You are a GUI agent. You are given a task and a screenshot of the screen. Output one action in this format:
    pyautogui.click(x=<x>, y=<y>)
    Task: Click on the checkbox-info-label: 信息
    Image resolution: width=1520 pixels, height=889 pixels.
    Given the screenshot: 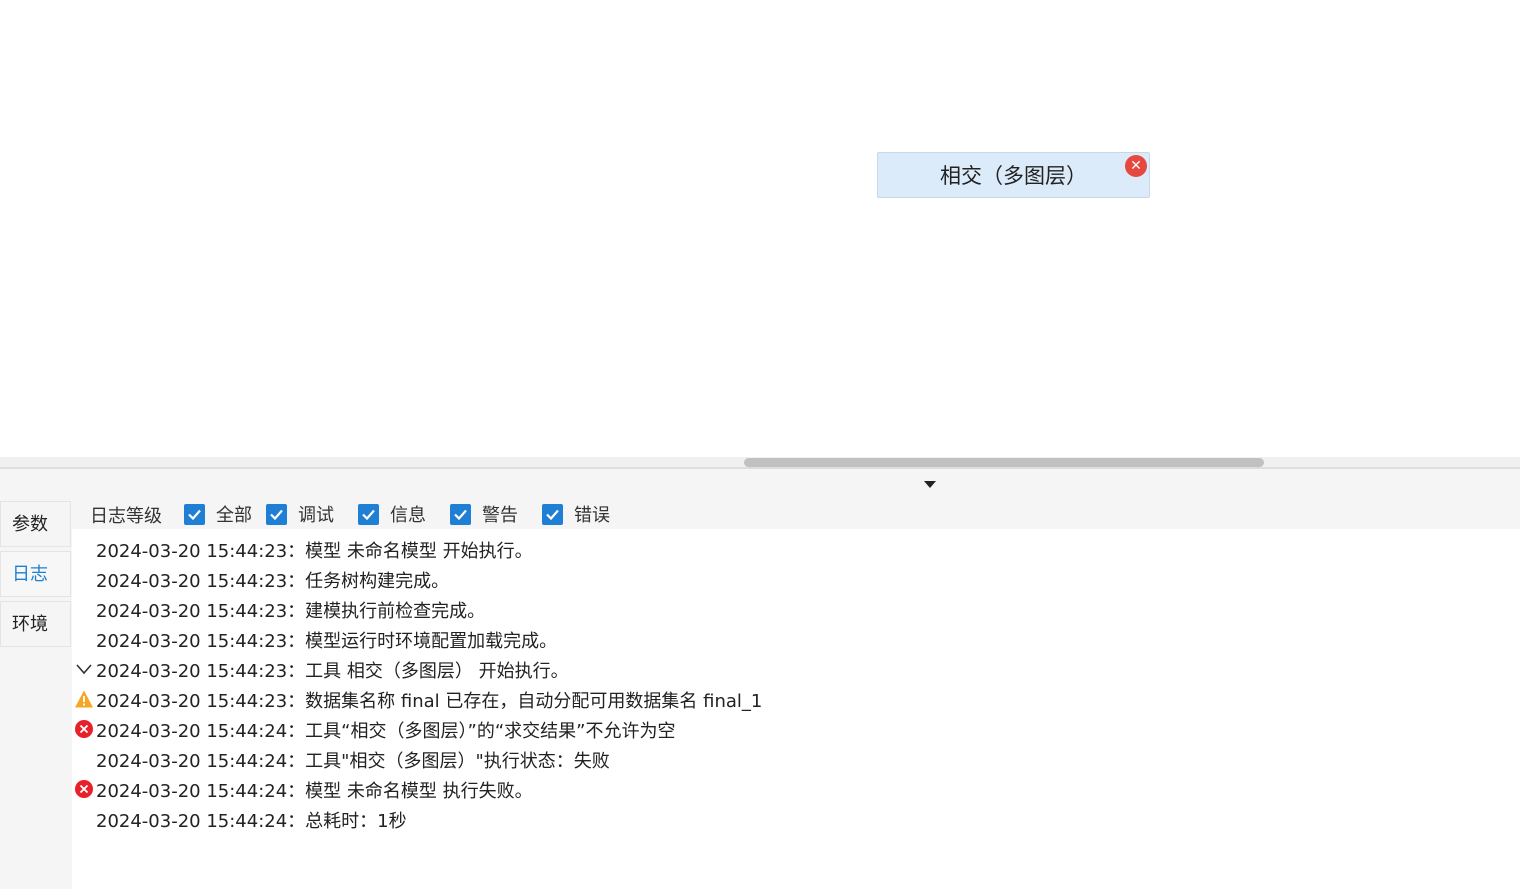 What is the action you would take?
    pyautogui.click(x=408, y=515)
    